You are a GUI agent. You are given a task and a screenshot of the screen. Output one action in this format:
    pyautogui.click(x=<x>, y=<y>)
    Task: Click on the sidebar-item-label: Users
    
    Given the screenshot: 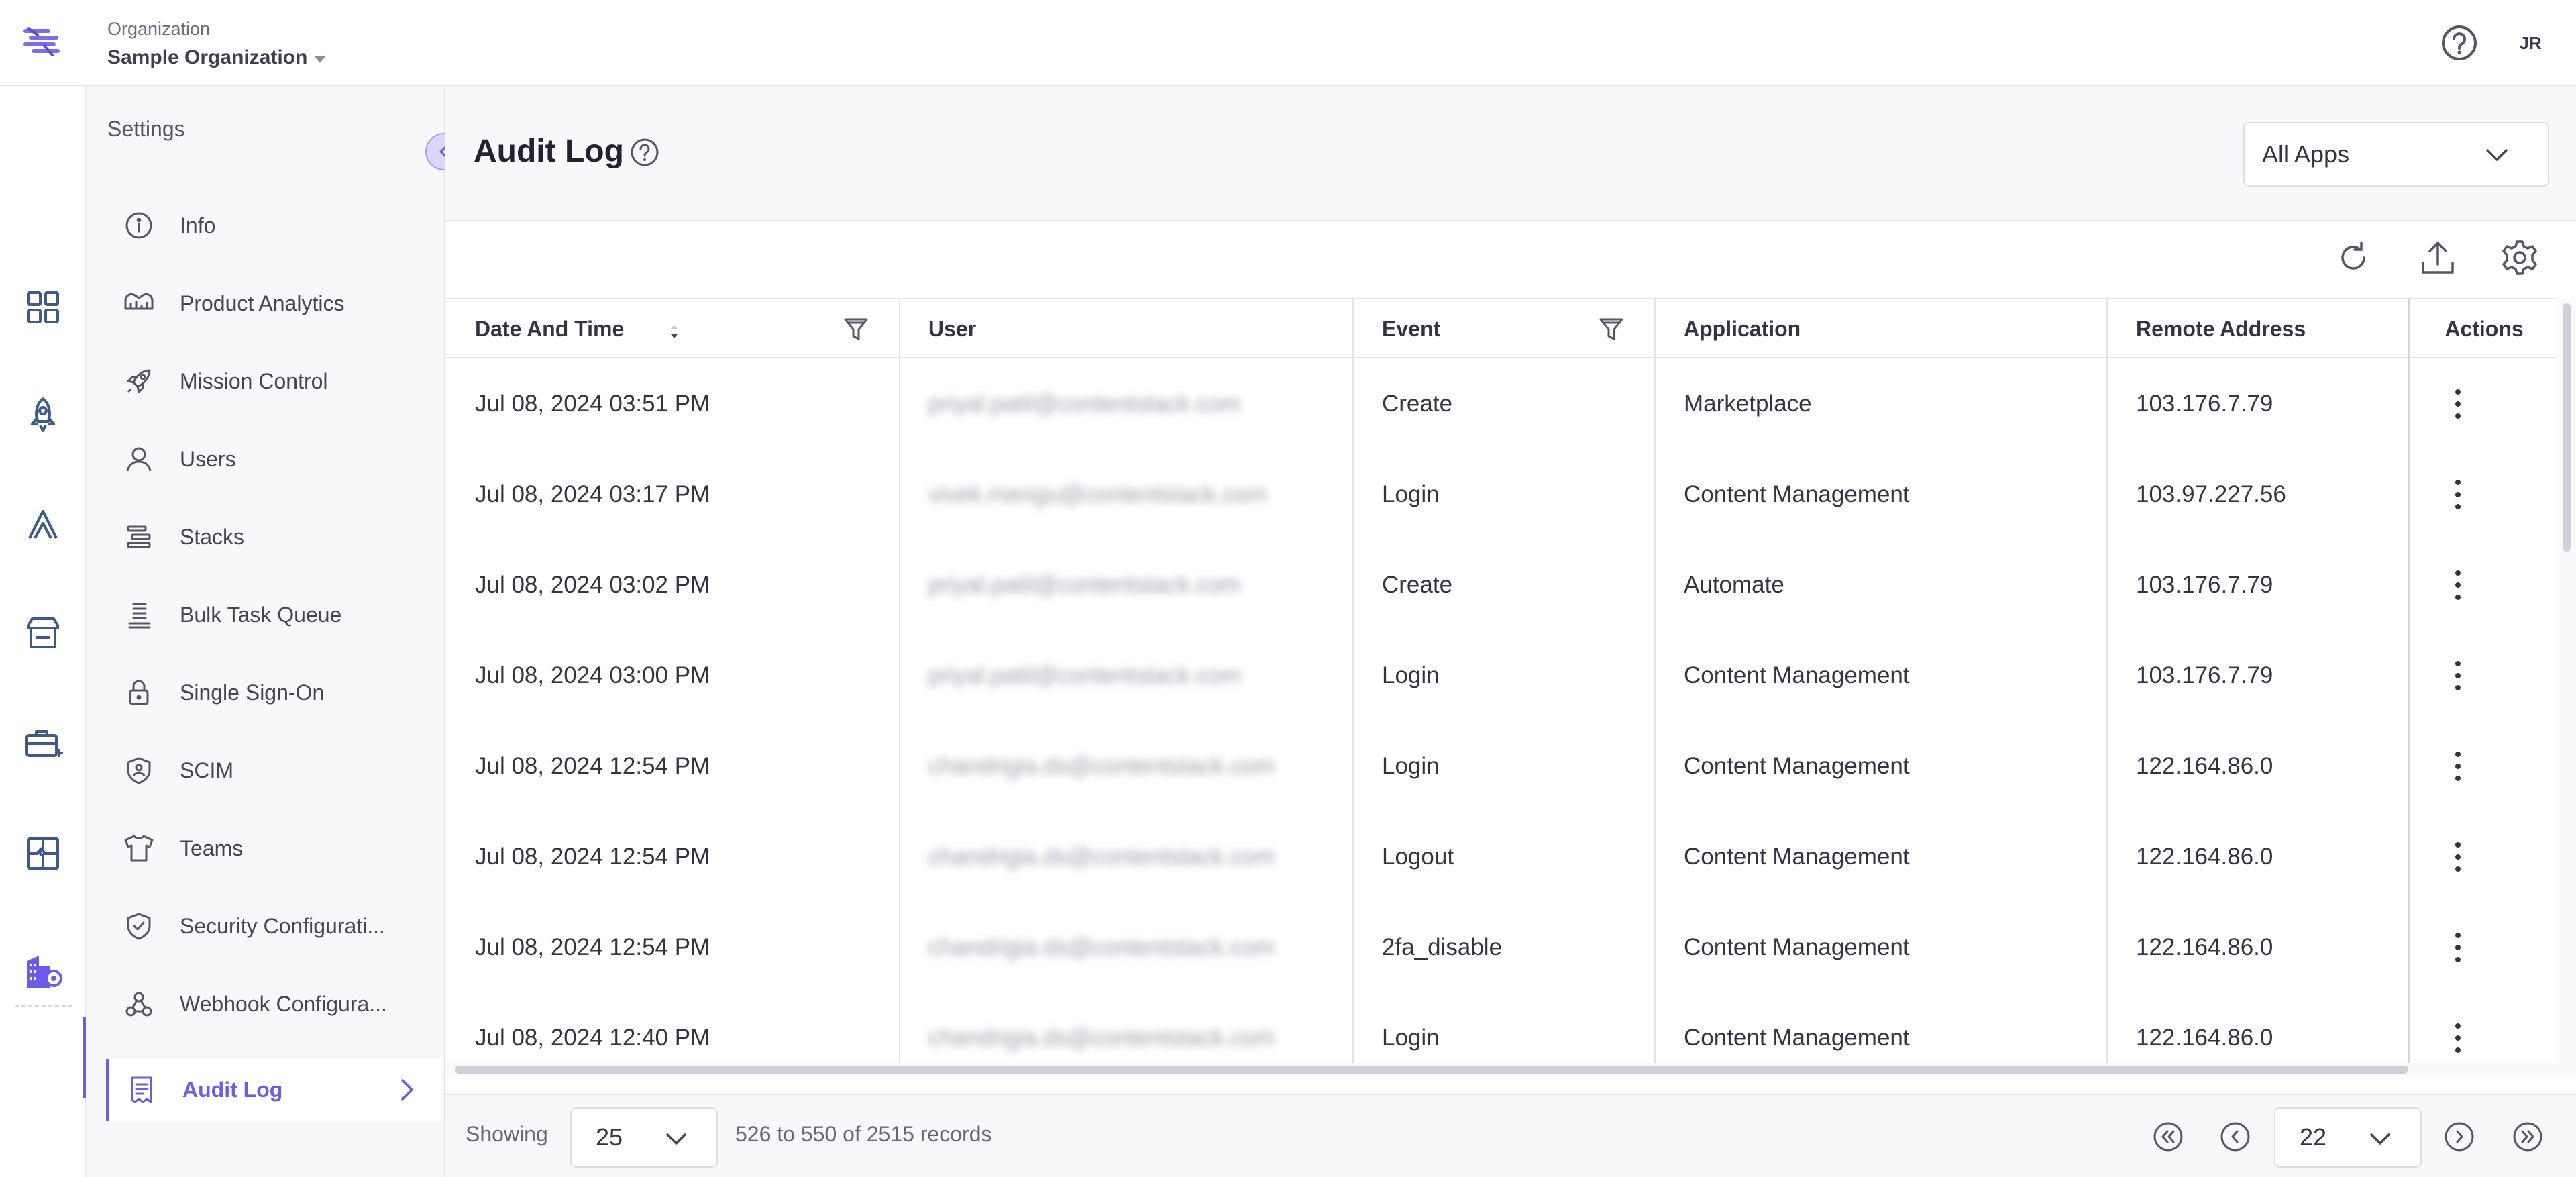 What is the action you would take?
    pyautogui.click(x=208, y=458)
    